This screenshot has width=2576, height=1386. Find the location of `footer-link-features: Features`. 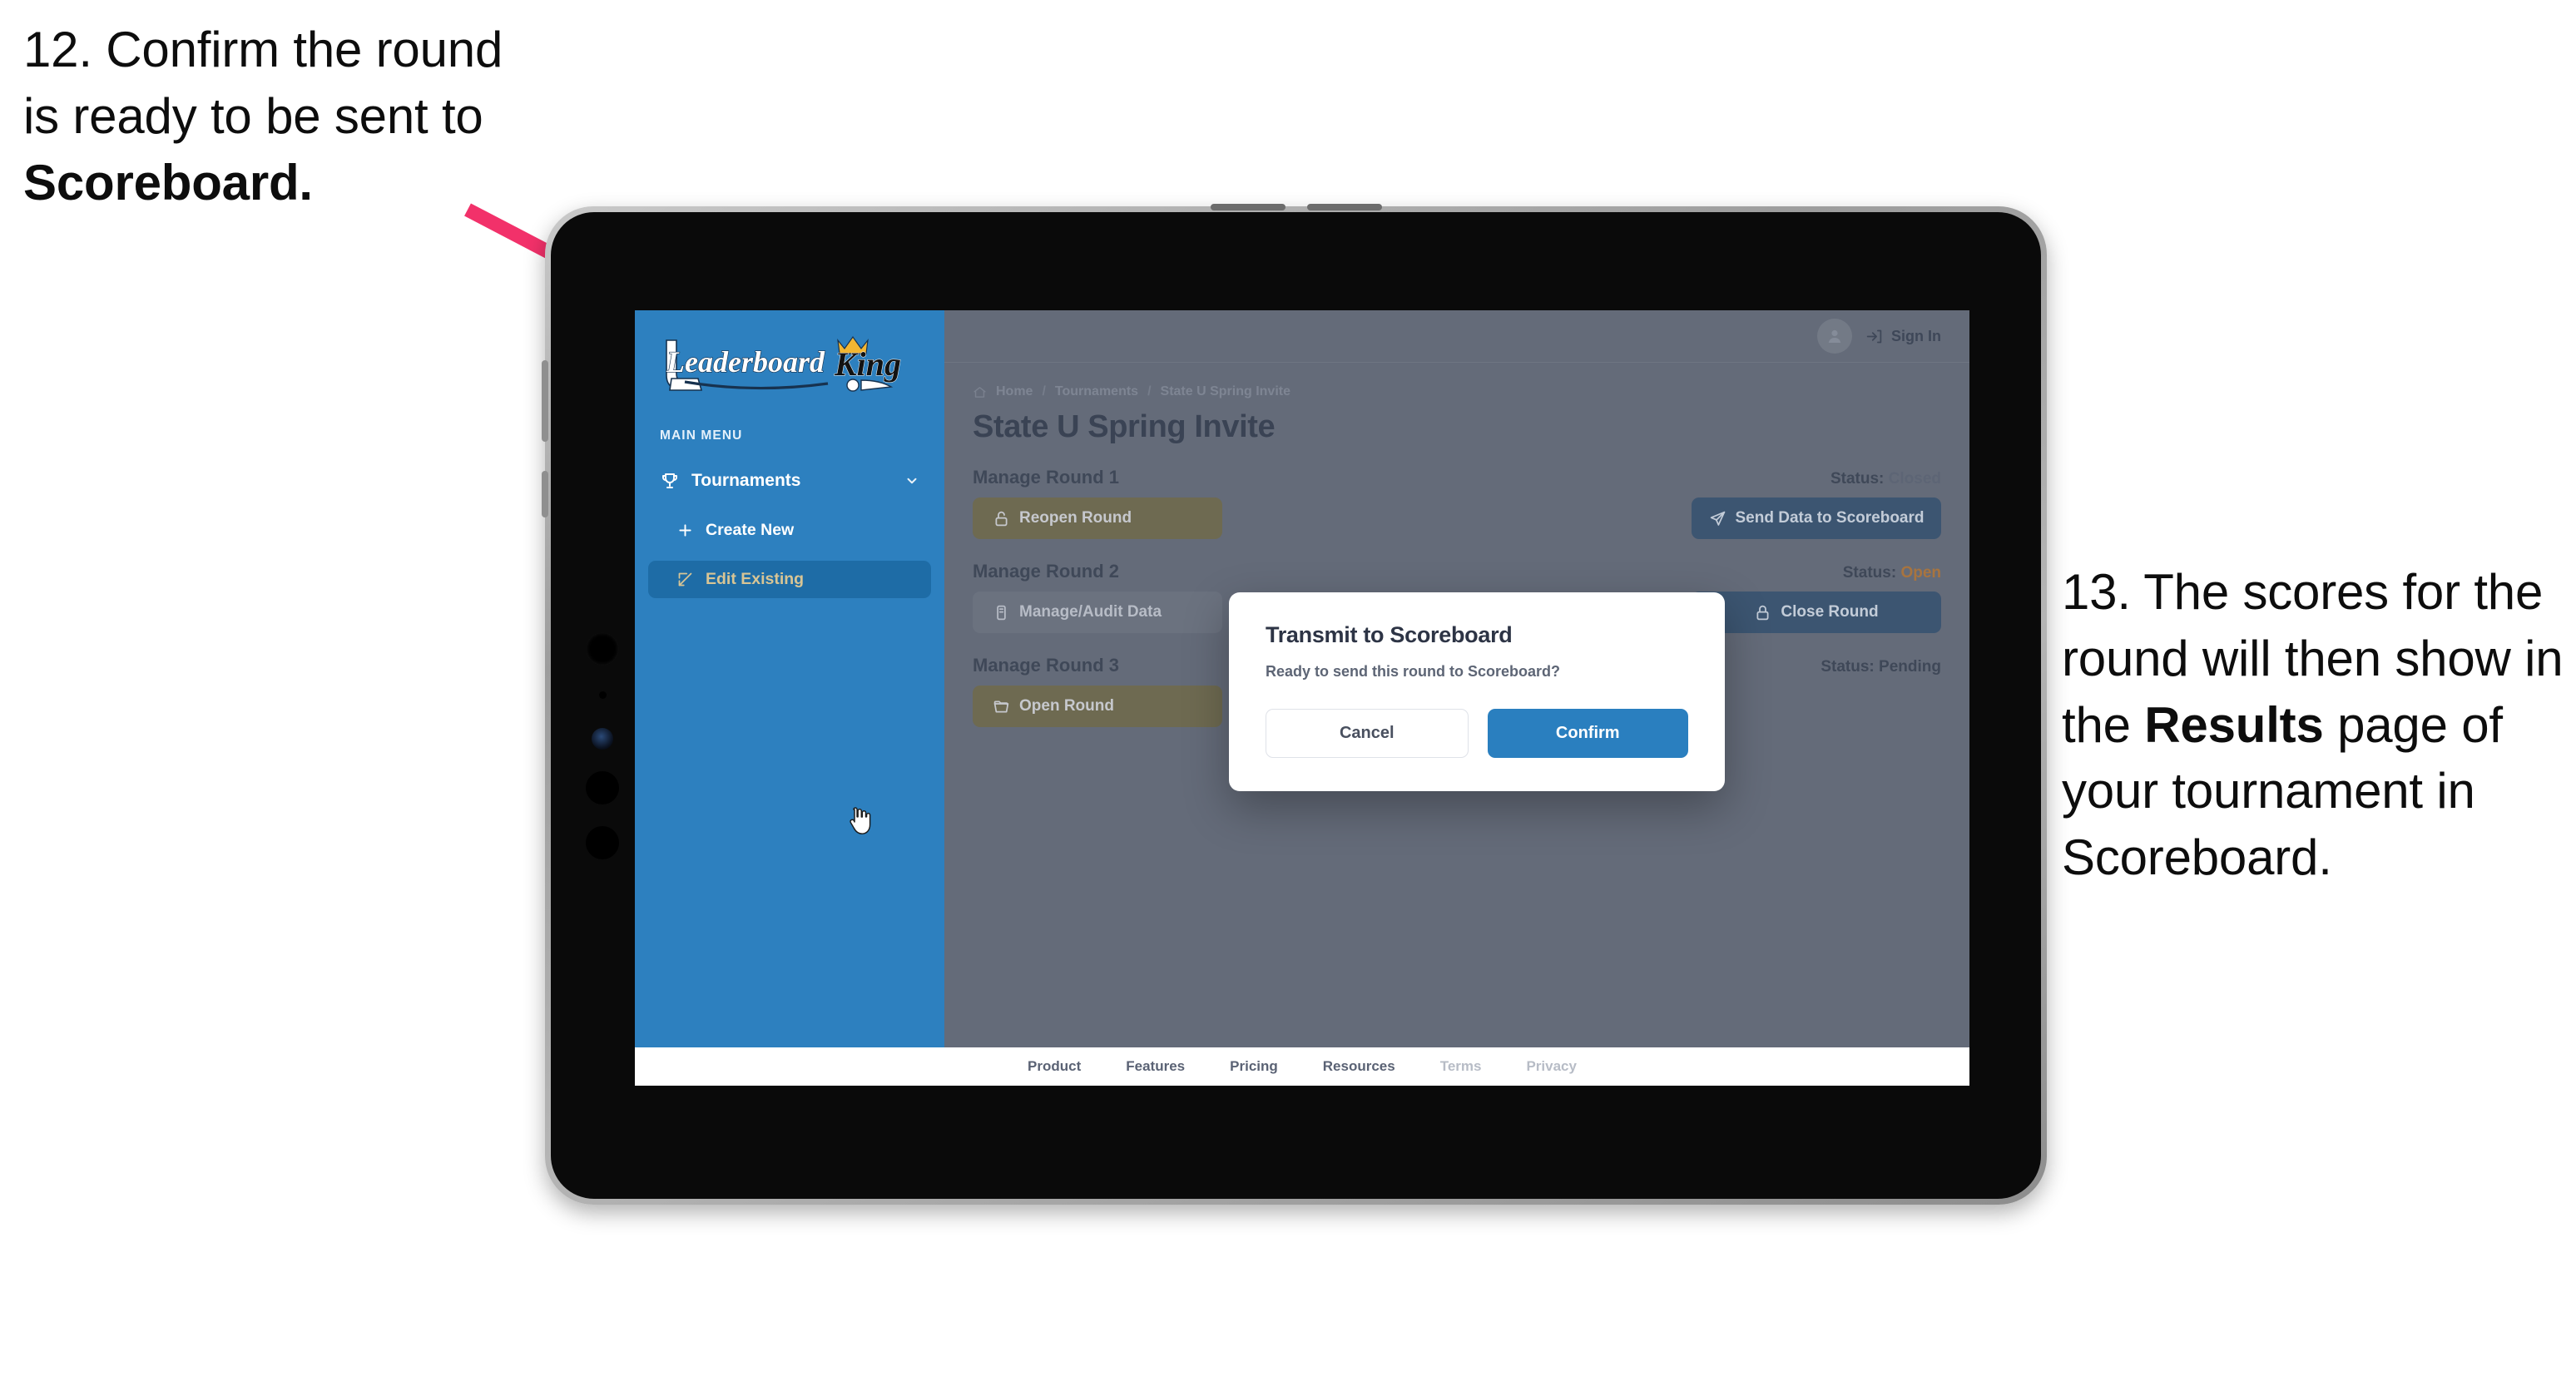

footer-link-features: Features is located at coordinates (1155, 1066).